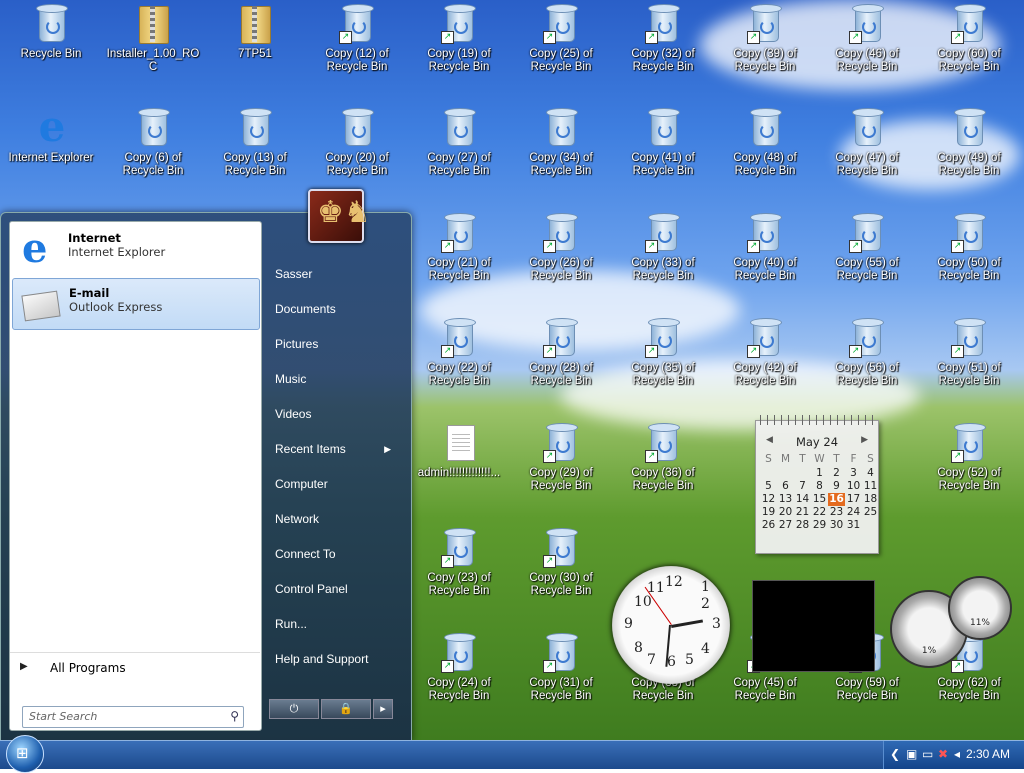 This screenshot has width=1024, height=773. I want to click on desktop-icon: ↗ Copy (32) of Recycle Bin, so click(663, 38).